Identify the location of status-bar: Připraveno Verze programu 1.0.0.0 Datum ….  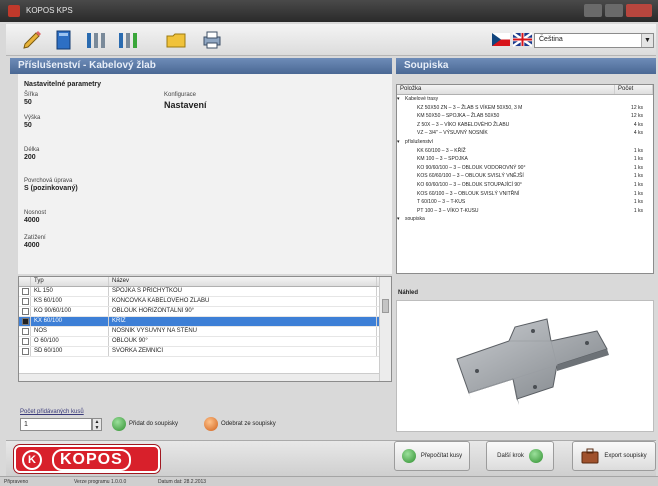
(329, 481).